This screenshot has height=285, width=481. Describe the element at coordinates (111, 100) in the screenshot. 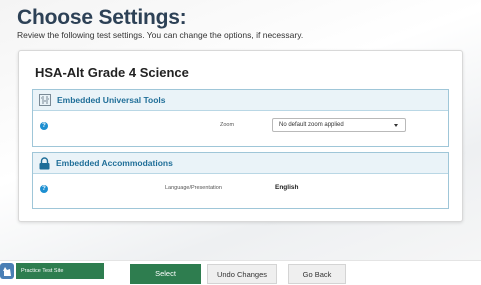

I see `universal-tools-title: Embedded Universal Tools` at that location.